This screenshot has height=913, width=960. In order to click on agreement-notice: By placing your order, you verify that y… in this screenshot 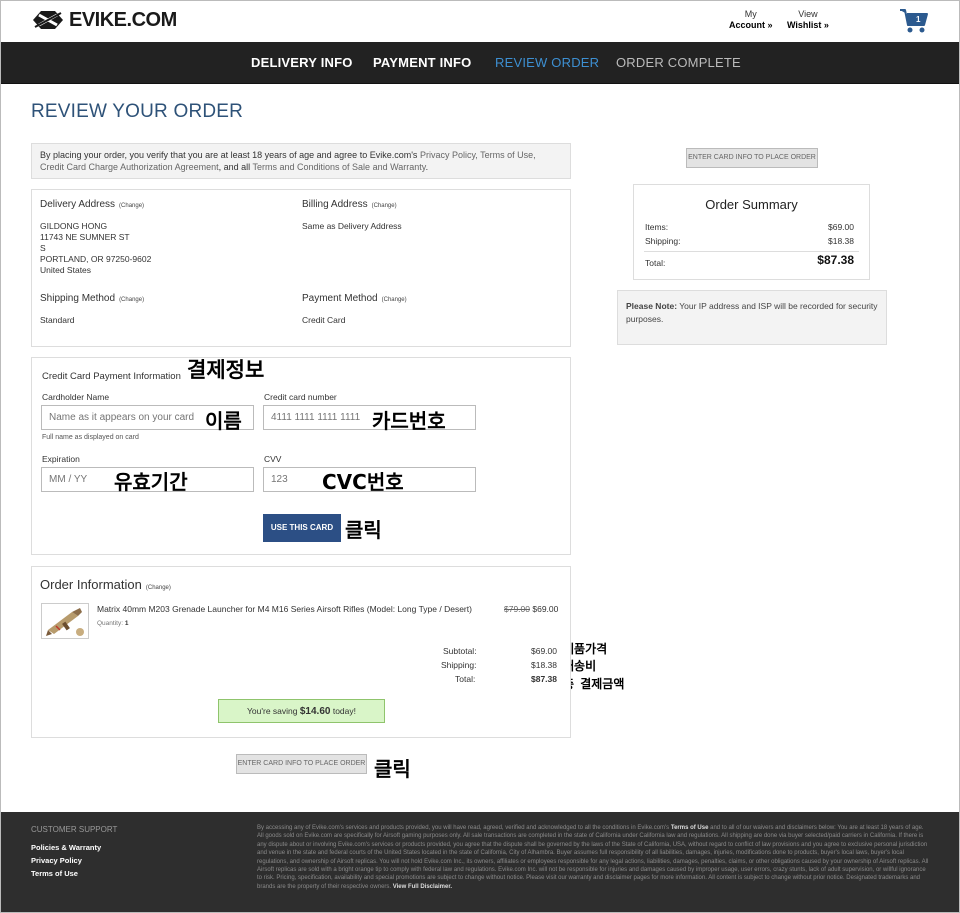, I will do `click(301, 161)`.